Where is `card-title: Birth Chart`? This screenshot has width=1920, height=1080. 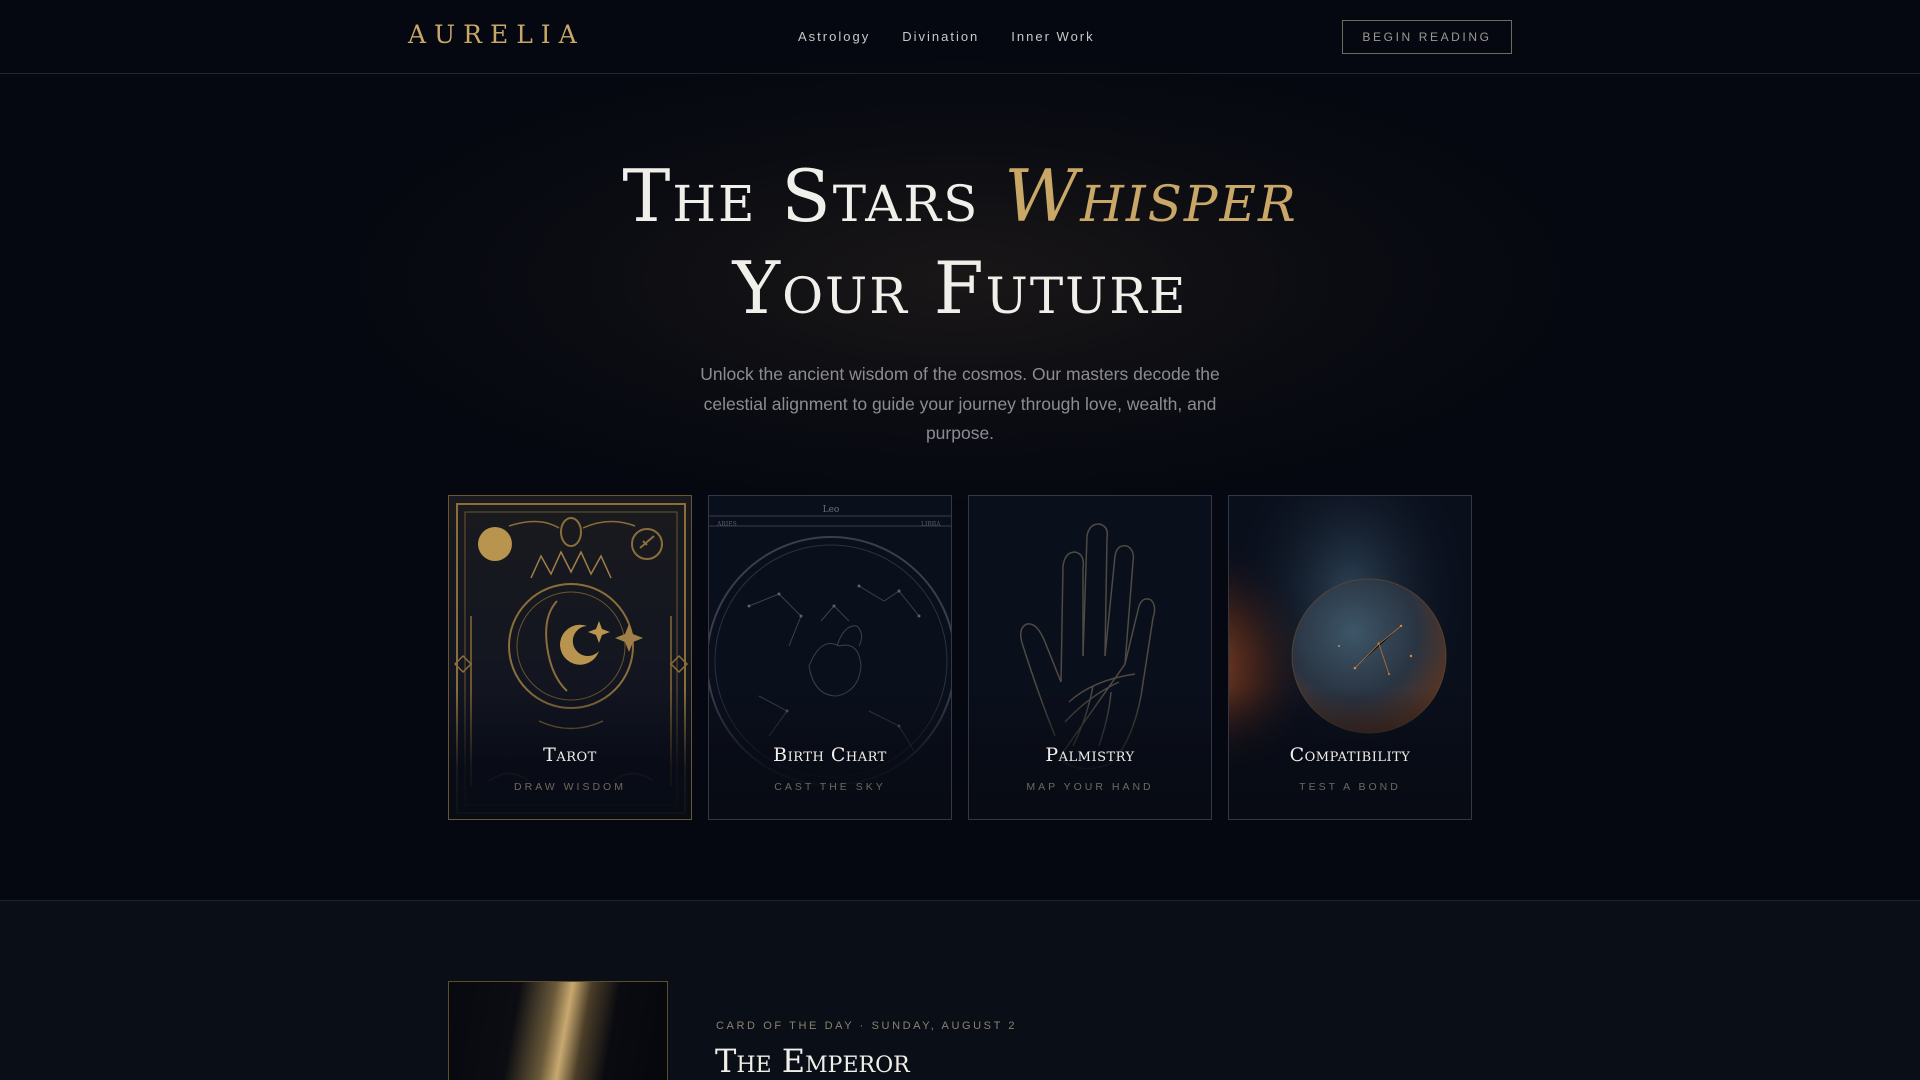 card-title: Birth Chart is located at coordinates (830, 755).